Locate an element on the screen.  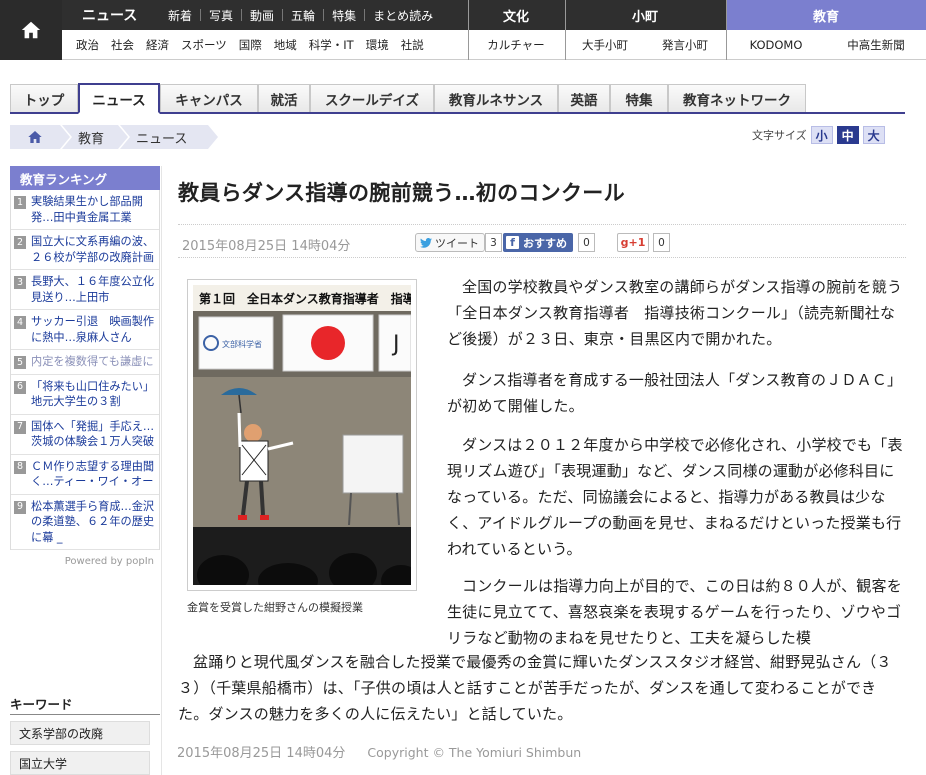
ranking-item: 8 ＣＭ作り志望する理由聞く…ティー・ワイ・オー is located at coordinates (85, 475).